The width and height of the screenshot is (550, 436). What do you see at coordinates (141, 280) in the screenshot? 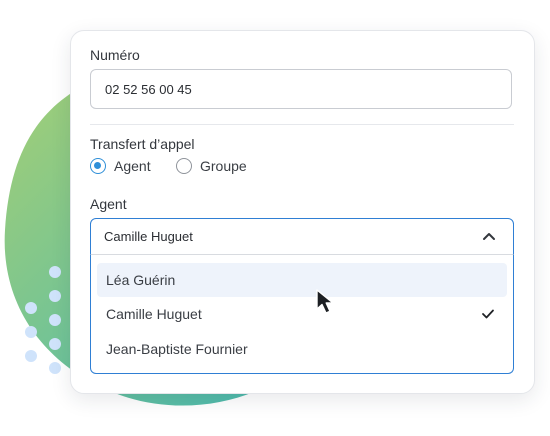
I see `option-label: Léa Guérin` at bounding box center [141, 280].